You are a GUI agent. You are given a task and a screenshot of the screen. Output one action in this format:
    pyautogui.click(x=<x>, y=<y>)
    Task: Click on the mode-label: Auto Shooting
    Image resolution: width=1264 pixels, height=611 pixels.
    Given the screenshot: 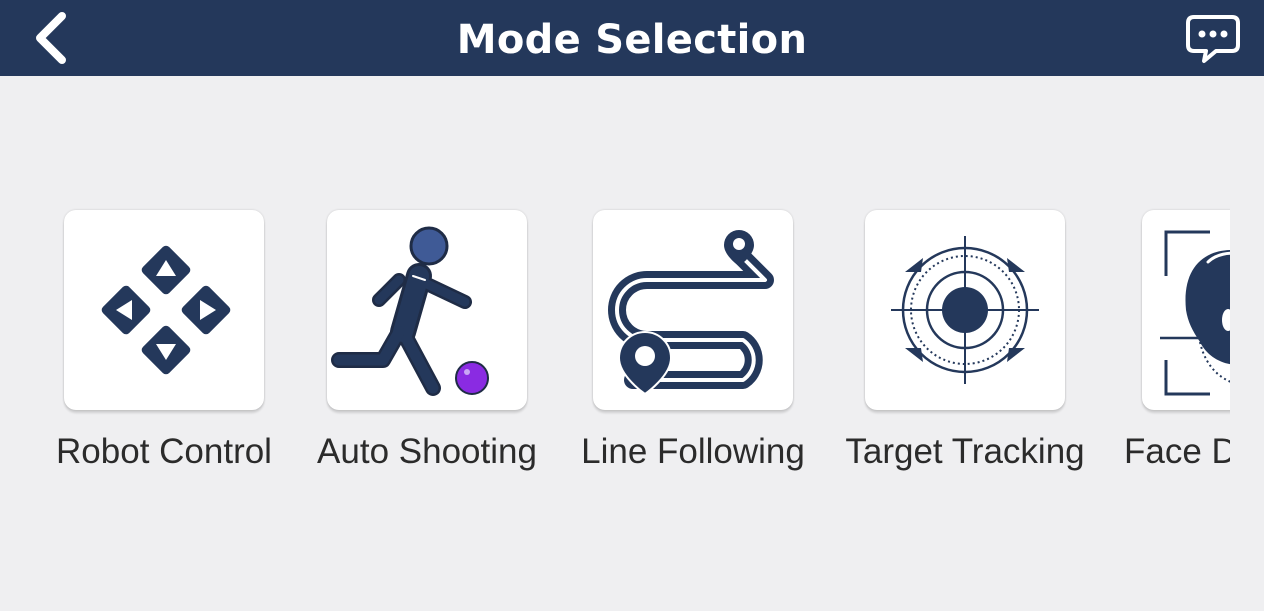 What is the action you would take?
    pyautogui.click(x=427, y=451)
    